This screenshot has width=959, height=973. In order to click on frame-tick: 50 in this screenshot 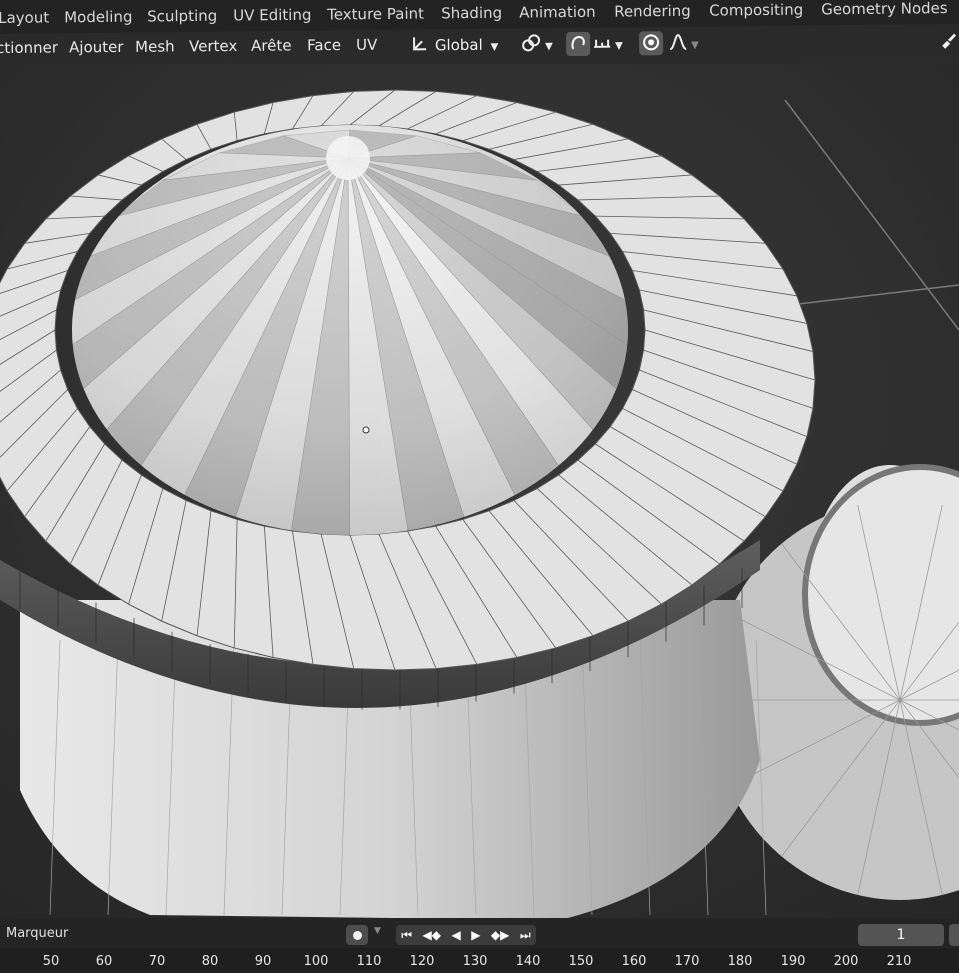, I will do `click(51, 961)`.